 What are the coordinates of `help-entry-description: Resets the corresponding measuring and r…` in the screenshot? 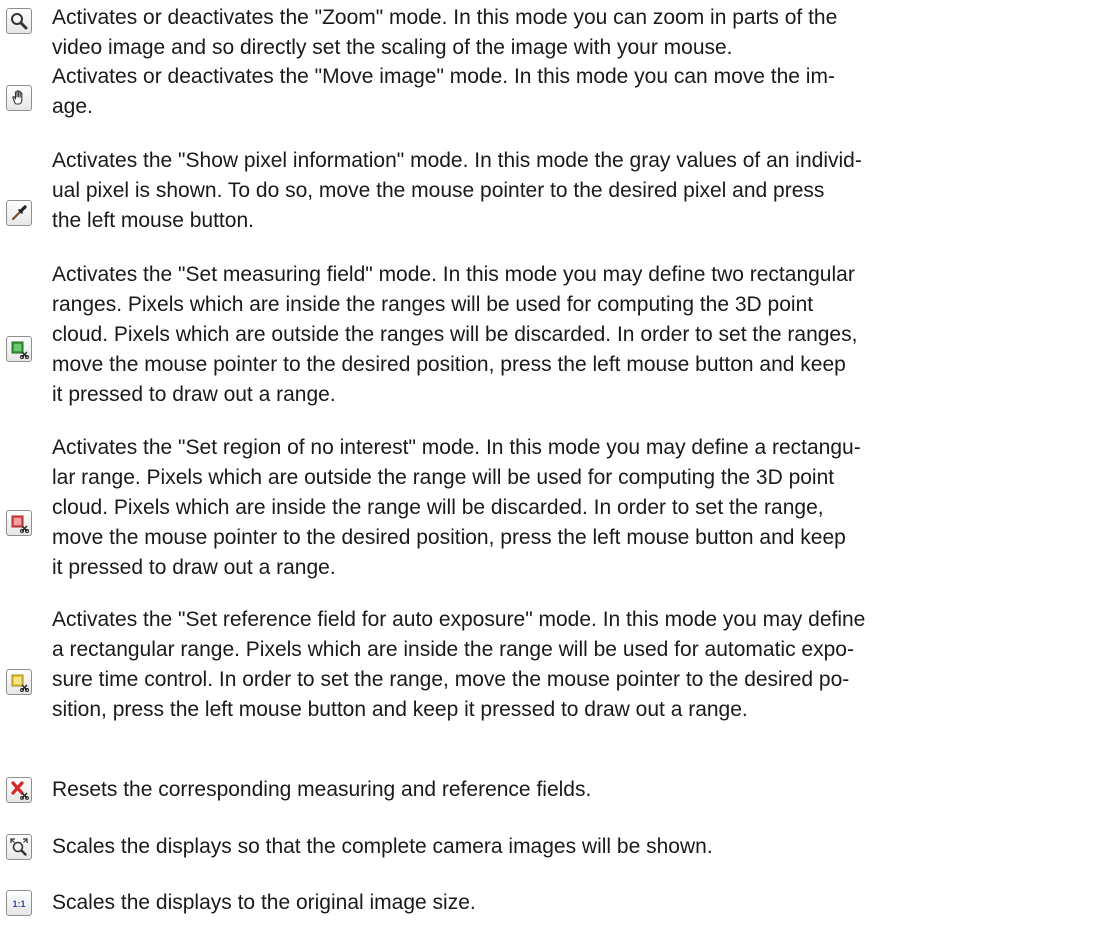 It's located at (322, 789).